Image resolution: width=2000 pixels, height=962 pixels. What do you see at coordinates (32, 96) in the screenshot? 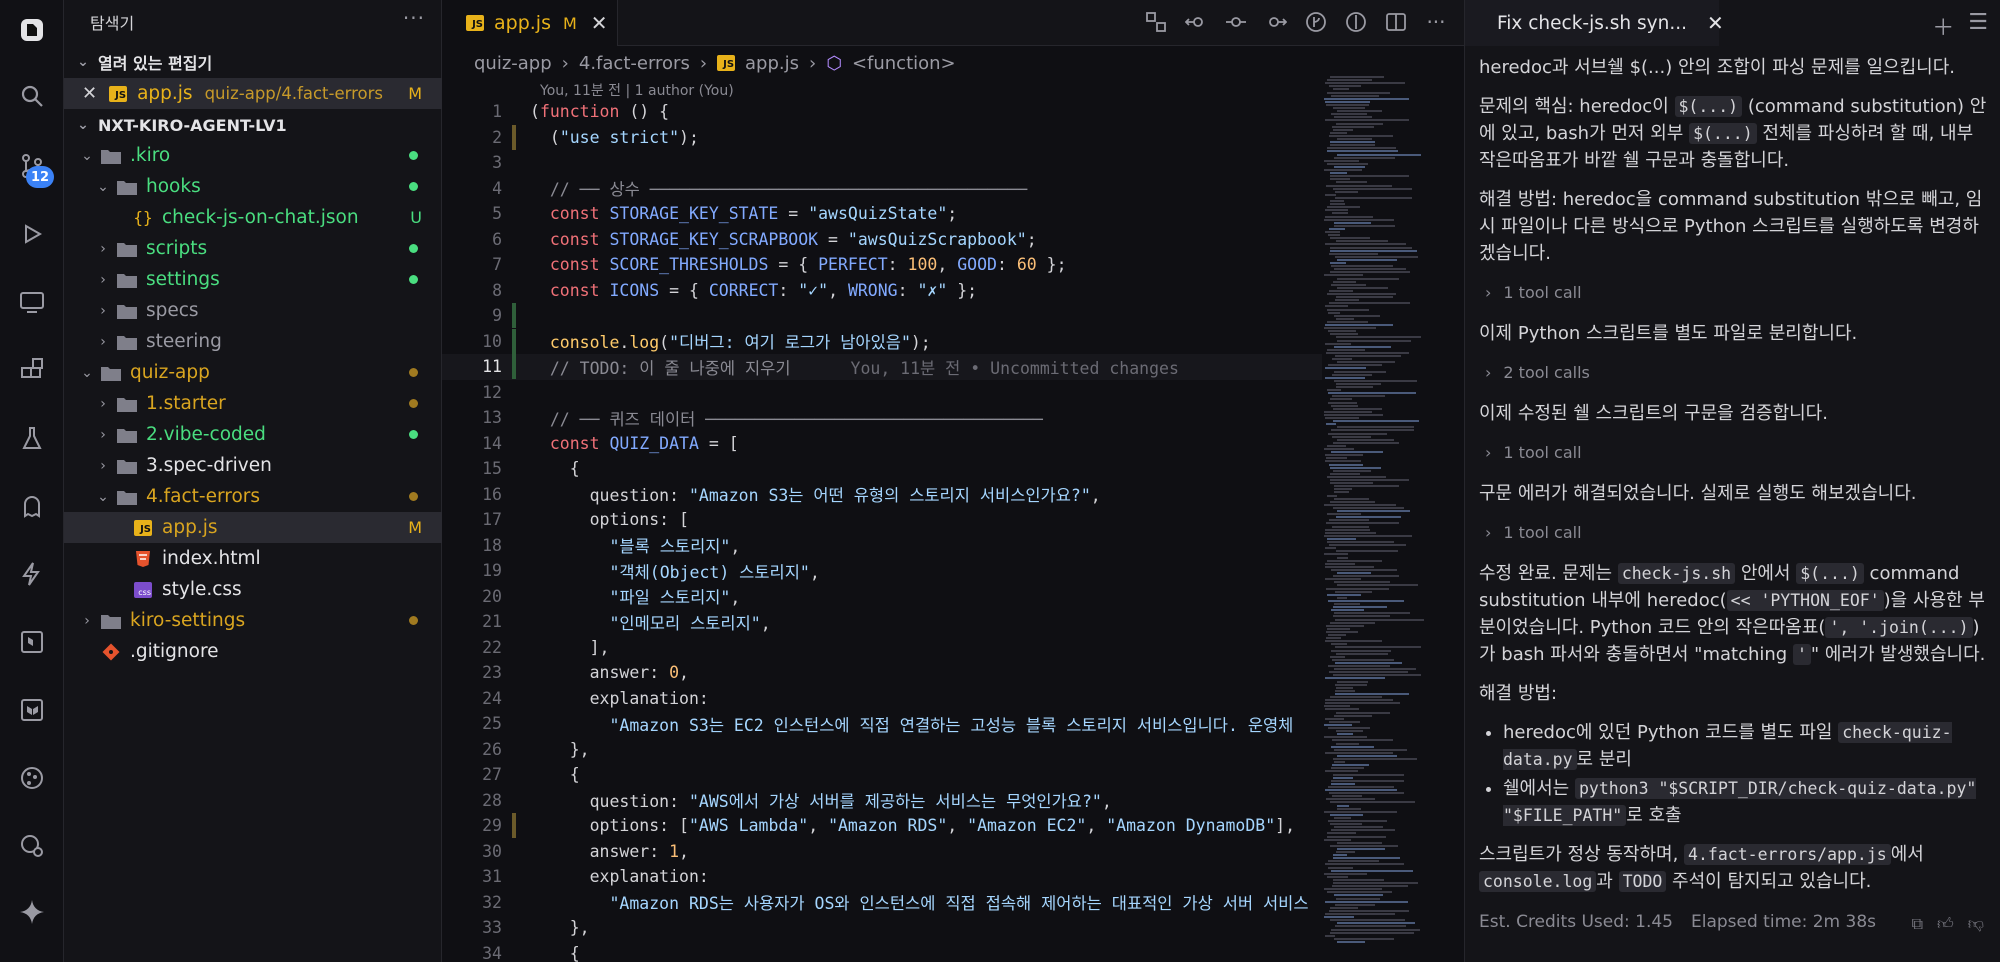
I see `search-icon` at bounding box center [32, 96].